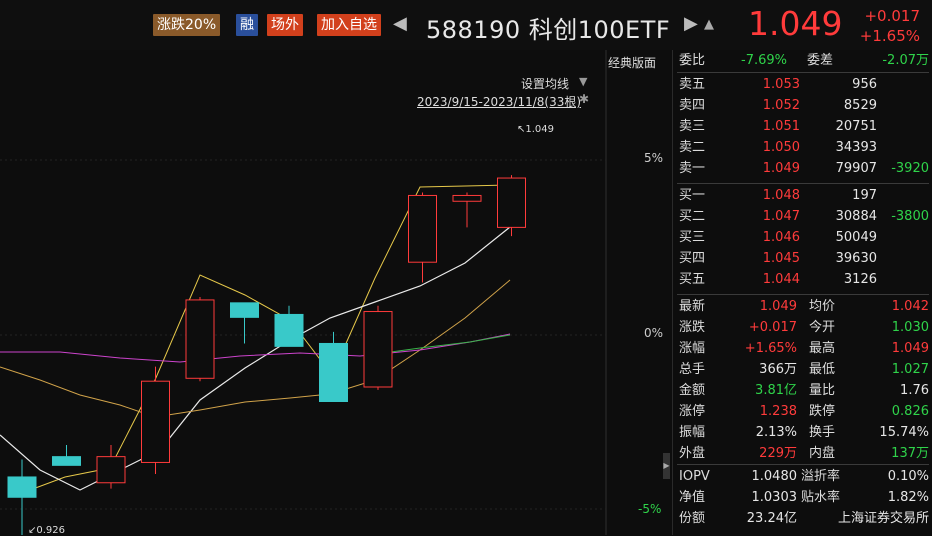 This screenshot has height=536, width=932. What do you see at coordinates (692, 147) in the screenshot?
I see `book-level-label: 卖二` at bounding box center [692, 147].